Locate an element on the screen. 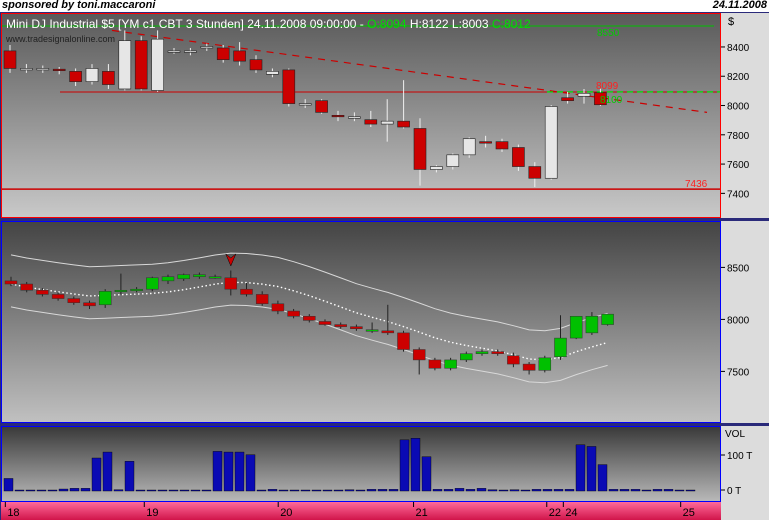  watermark: www.tradesignalonline.com is located at coordinates (61, 39).